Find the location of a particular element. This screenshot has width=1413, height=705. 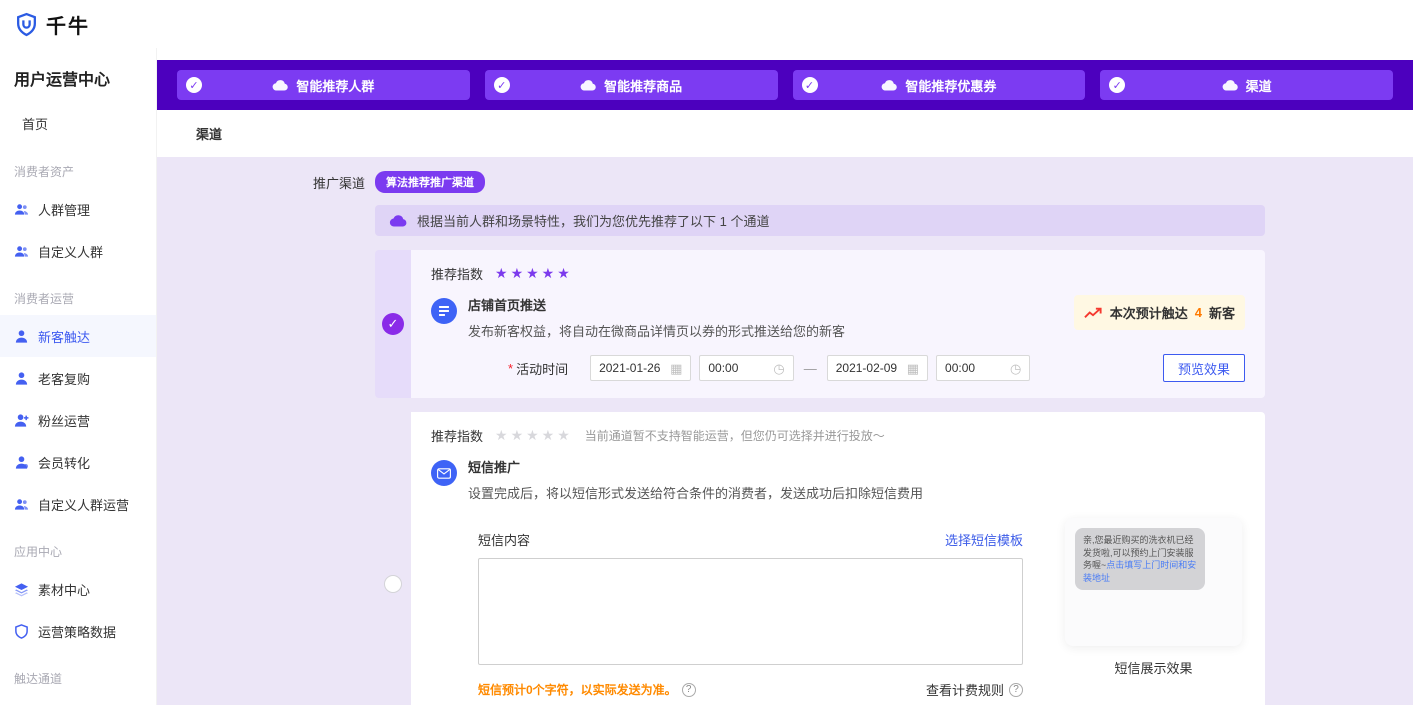

tab-bar: 渠道 is located at coordinates (785, 133).